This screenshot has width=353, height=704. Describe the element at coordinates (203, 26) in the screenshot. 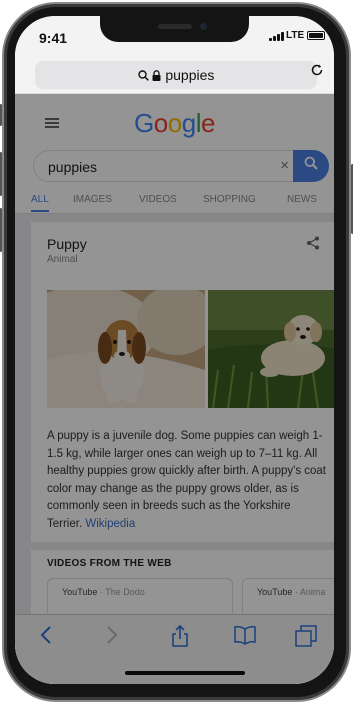

I see `front-camera` at that location.